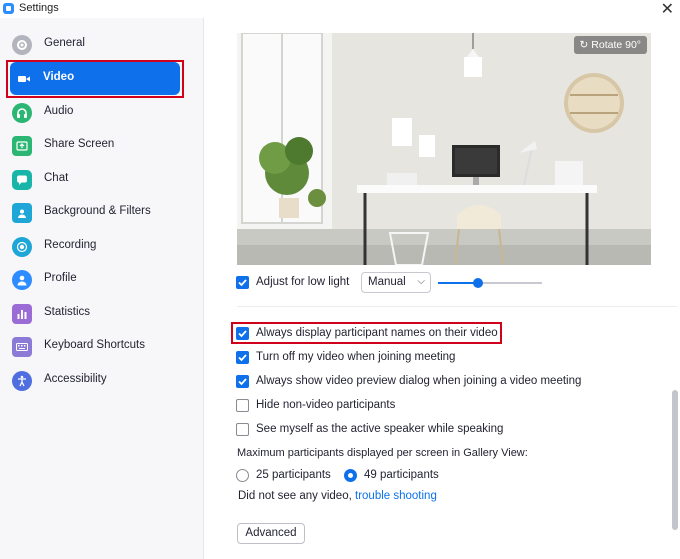 This screenshot has height=559, width=680. I want to click on low-light-mode-select: Manual ⌵, so click(396, 282).